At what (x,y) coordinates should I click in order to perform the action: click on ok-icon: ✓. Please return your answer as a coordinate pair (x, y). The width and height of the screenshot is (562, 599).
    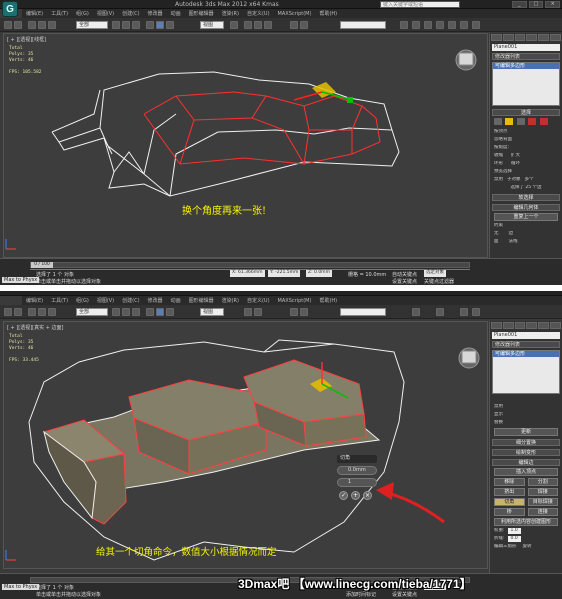
    Looking at the image, I should click on (343, 495).